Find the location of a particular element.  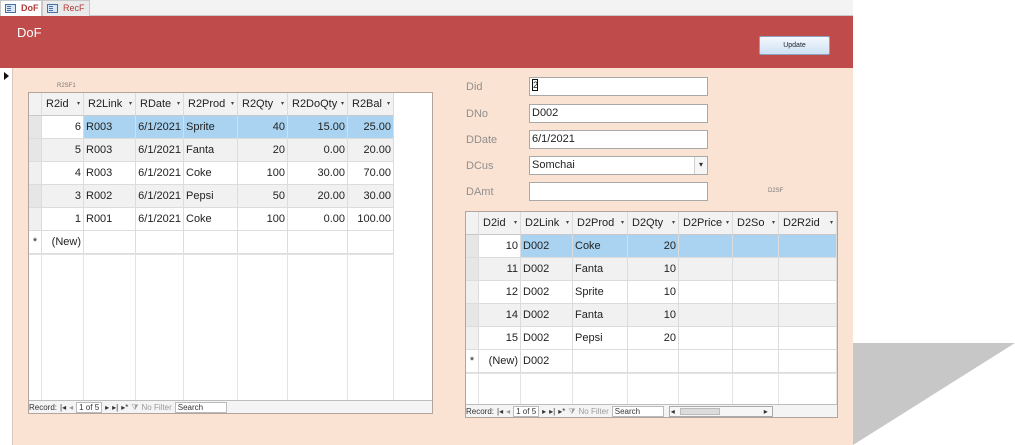

table-cell: 6 is located at coordinates (63, 127).